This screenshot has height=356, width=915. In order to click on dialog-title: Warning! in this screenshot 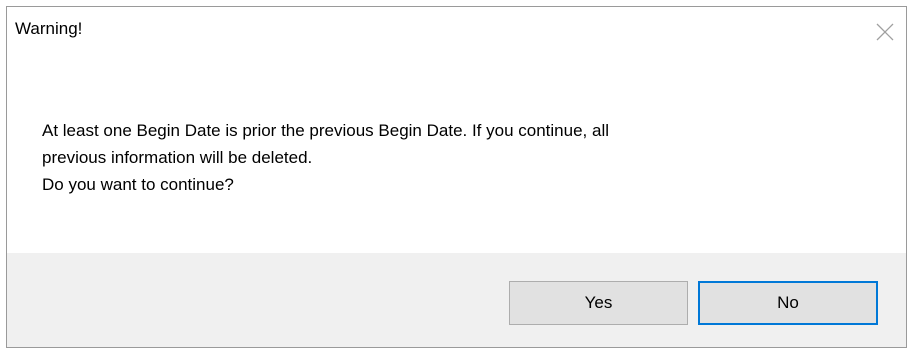, I will do `click(49, 28)`.